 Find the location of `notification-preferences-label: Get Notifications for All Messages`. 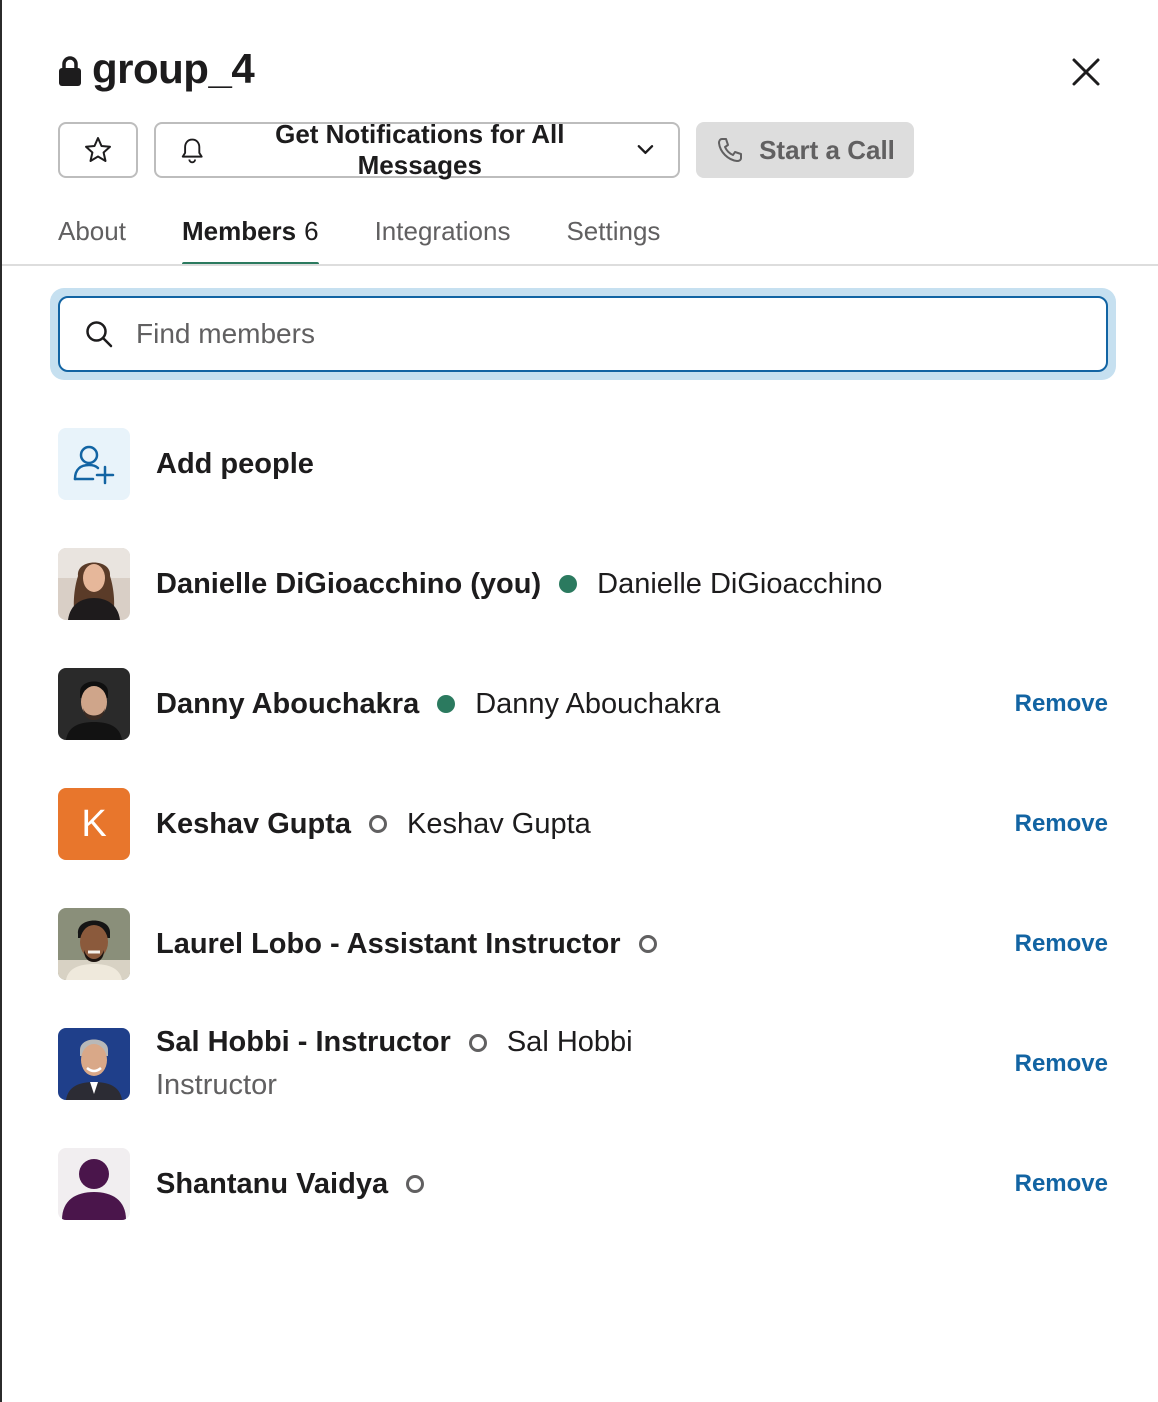

notification-preferences-label: Get Notifications for All Messages is located at coordinates (420, 149).